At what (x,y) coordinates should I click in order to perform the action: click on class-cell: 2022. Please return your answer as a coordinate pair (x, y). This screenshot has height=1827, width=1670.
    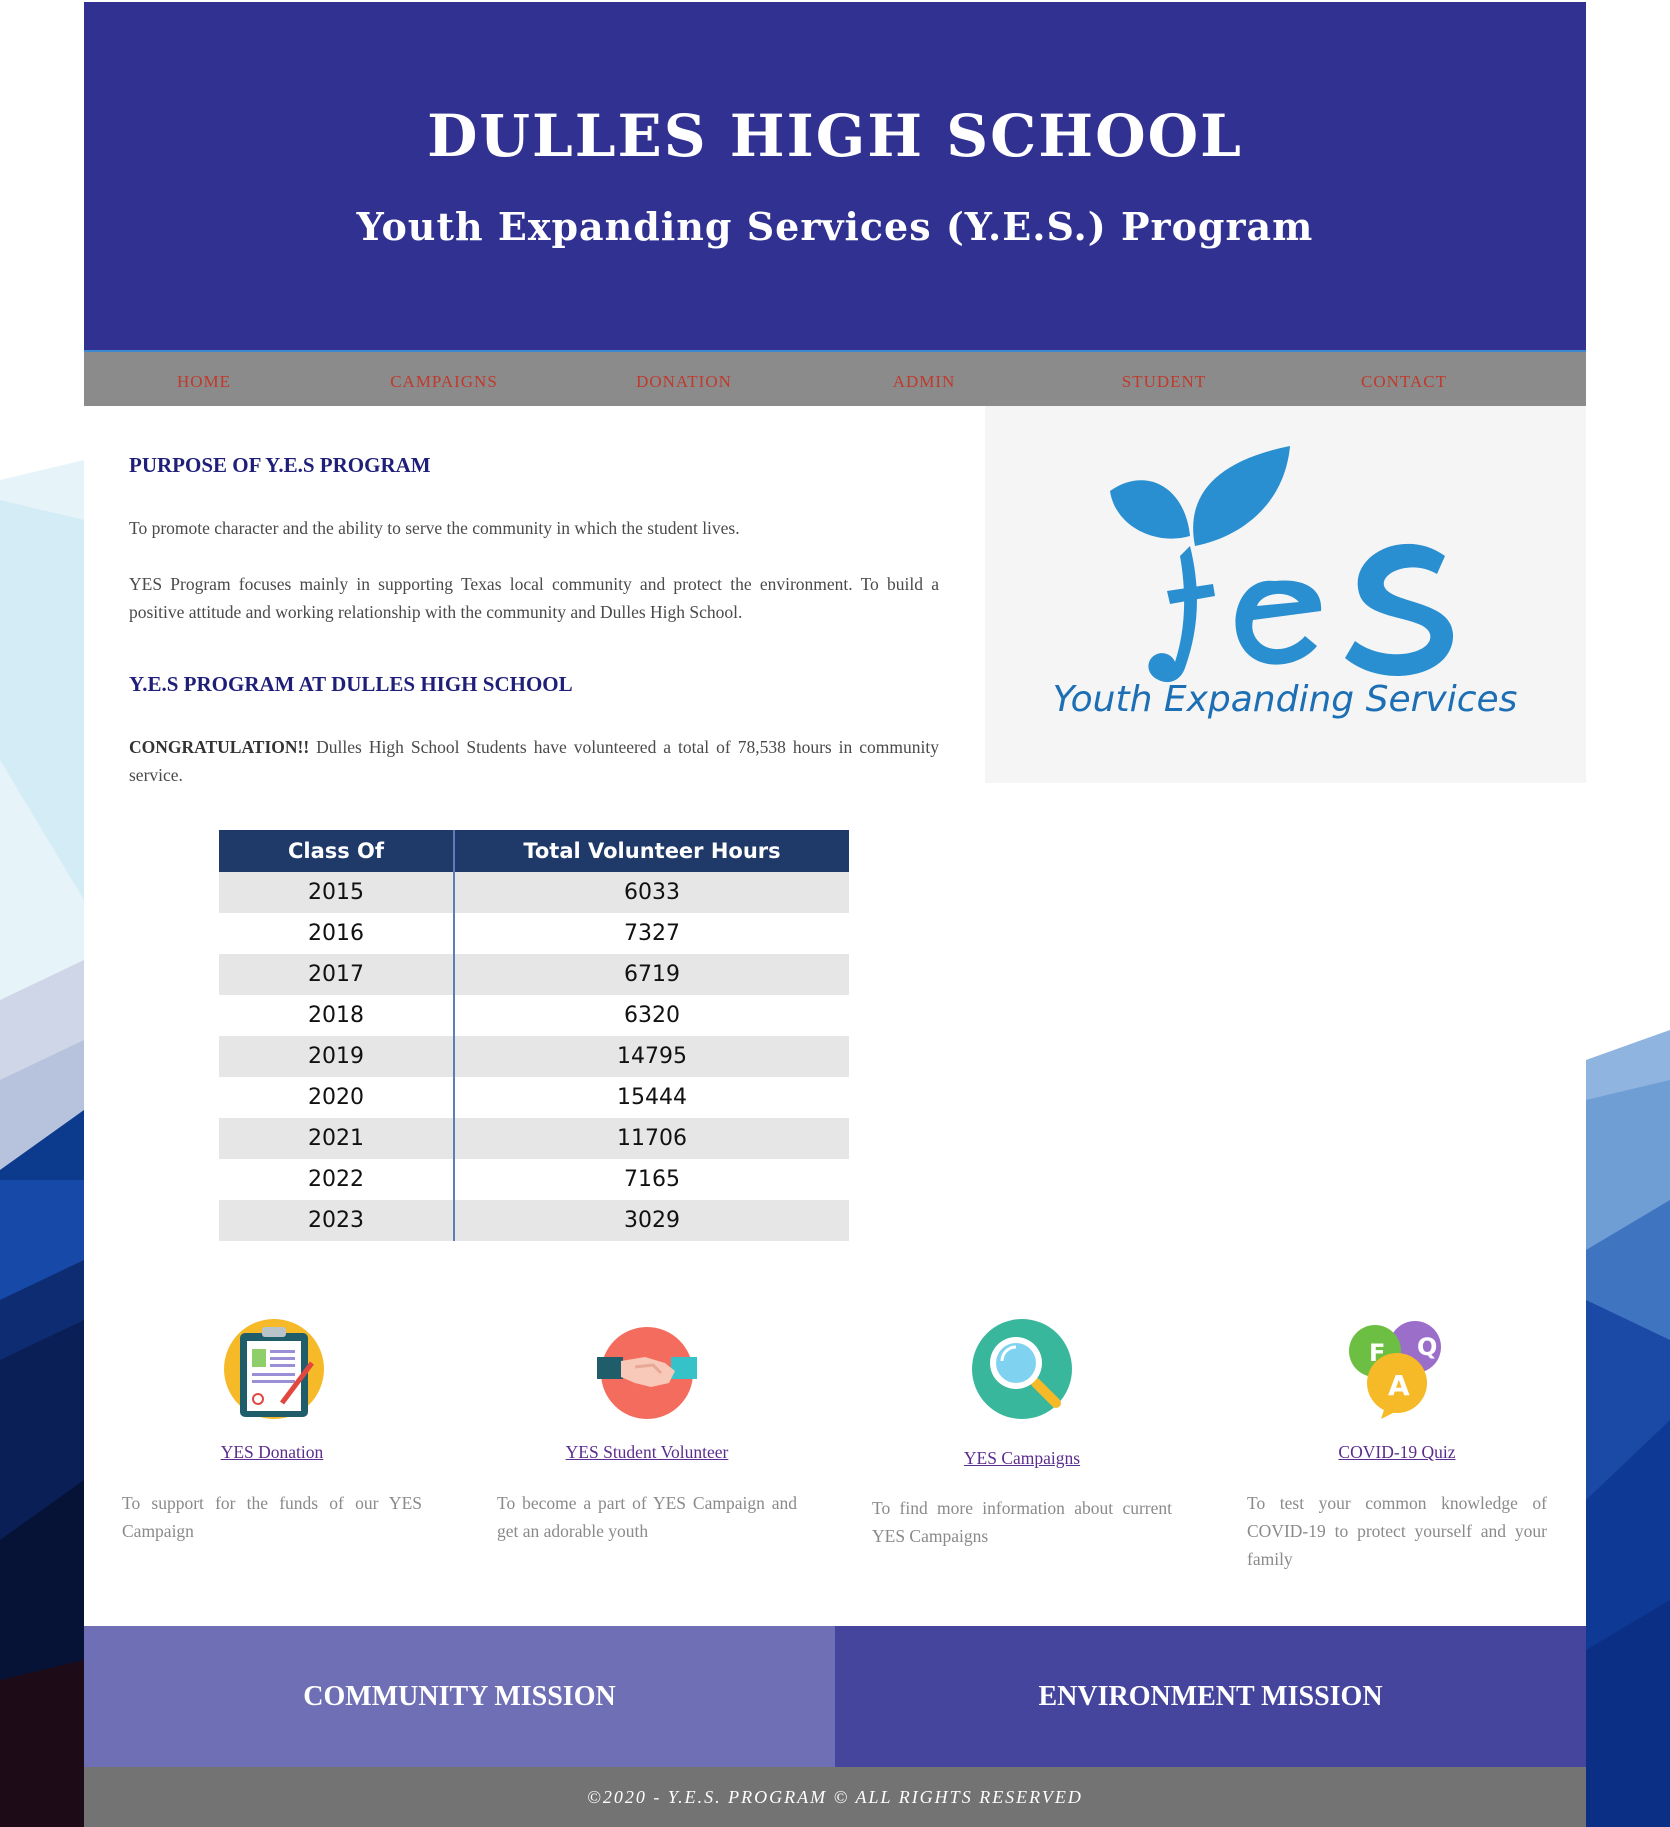
    Looking at the image, I should click on (337, 1179).